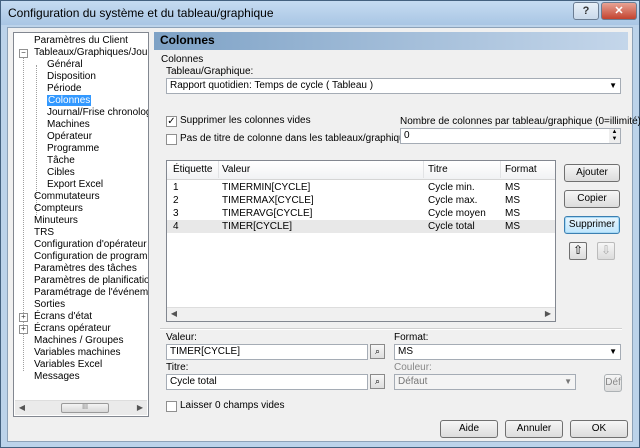  I want to click on tree-item-timers: Minuteurs, so click(56, 221).